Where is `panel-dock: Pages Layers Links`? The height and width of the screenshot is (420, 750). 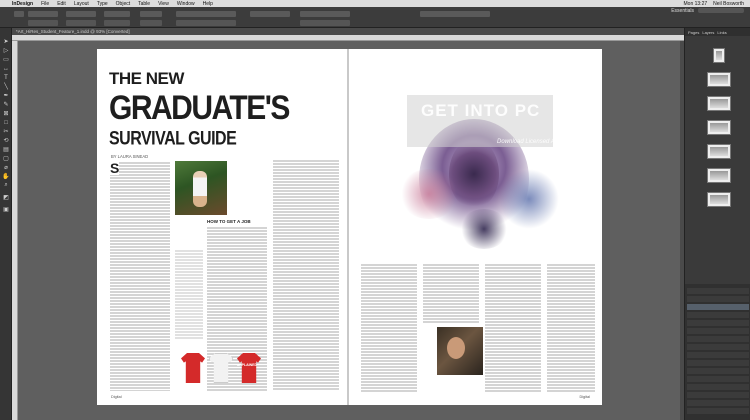
panel-dock: Pages Layers Links is located at coordinates (717, 224).